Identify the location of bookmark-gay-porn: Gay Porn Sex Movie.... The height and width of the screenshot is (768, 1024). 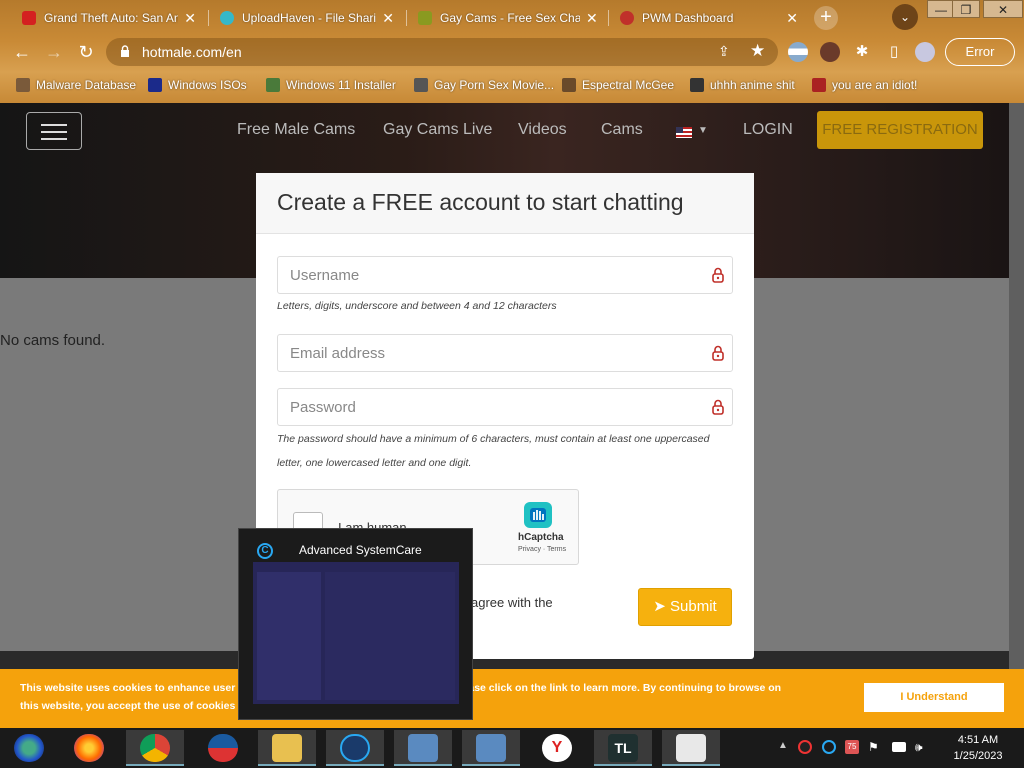
(484, 85).